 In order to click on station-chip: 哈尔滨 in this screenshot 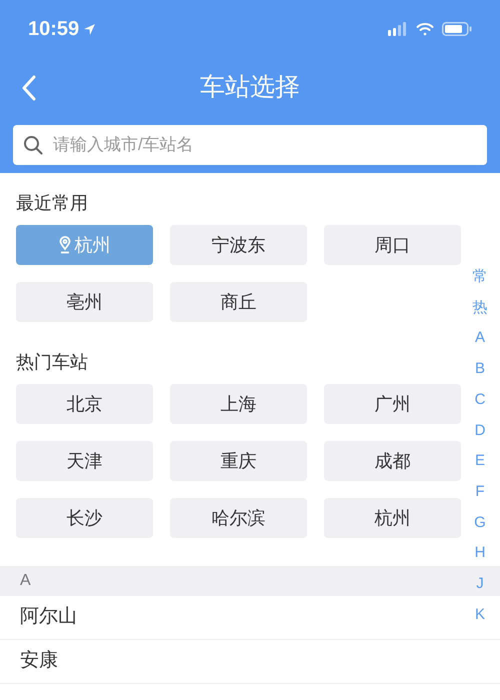, I will do `click(238, 518)`.